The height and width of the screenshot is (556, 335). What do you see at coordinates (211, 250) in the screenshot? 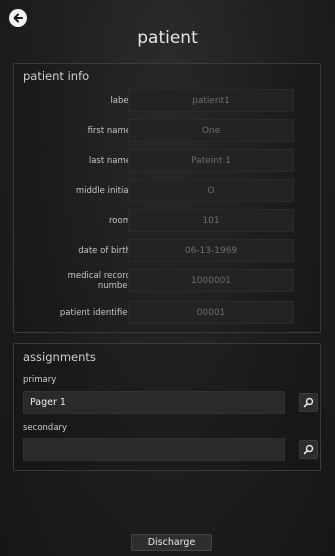
I see `date-of-birth-input: 06-13-1969` at bounding box center [211, 250].